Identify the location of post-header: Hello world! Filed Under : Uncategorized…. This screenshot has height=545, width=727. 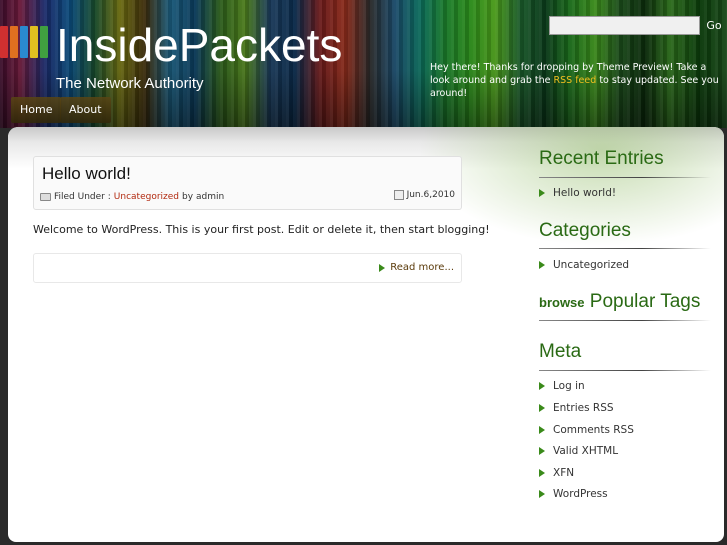
(247, 183).